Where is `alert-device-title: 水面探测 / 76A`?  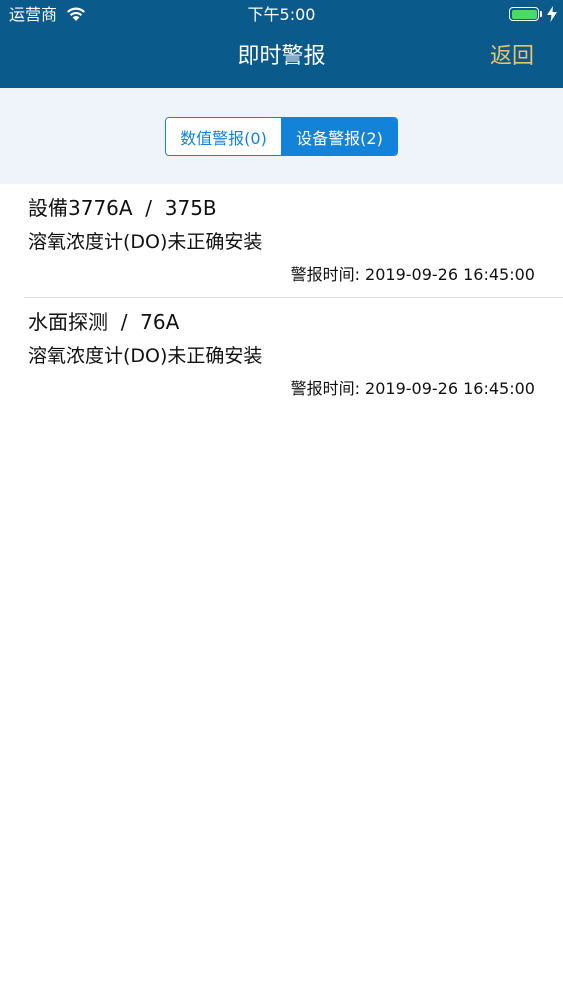
alert-device-title: 水面探测 / 76A is located at coordinates (104, 322).